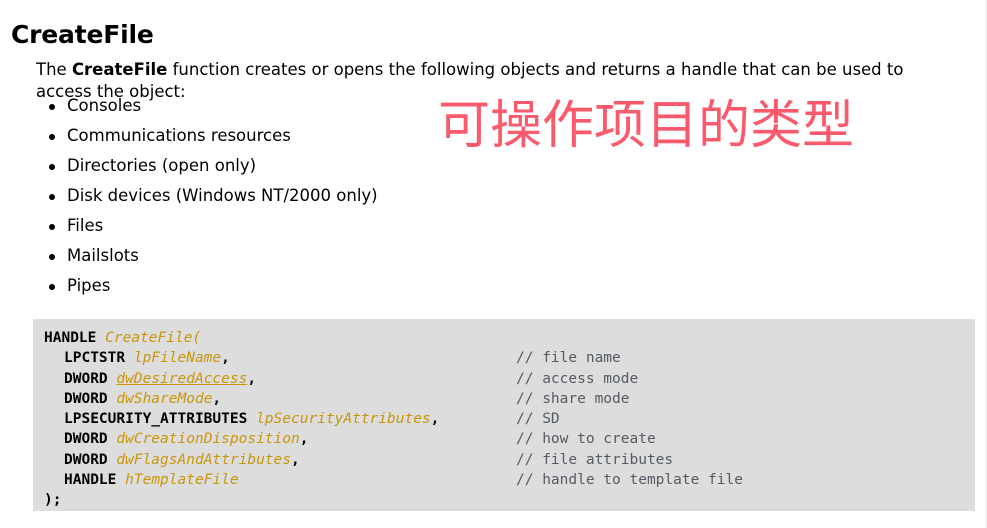  I want to click on list-item-label: Disk devices (Windows NT/2000 only), so click(222, 195).